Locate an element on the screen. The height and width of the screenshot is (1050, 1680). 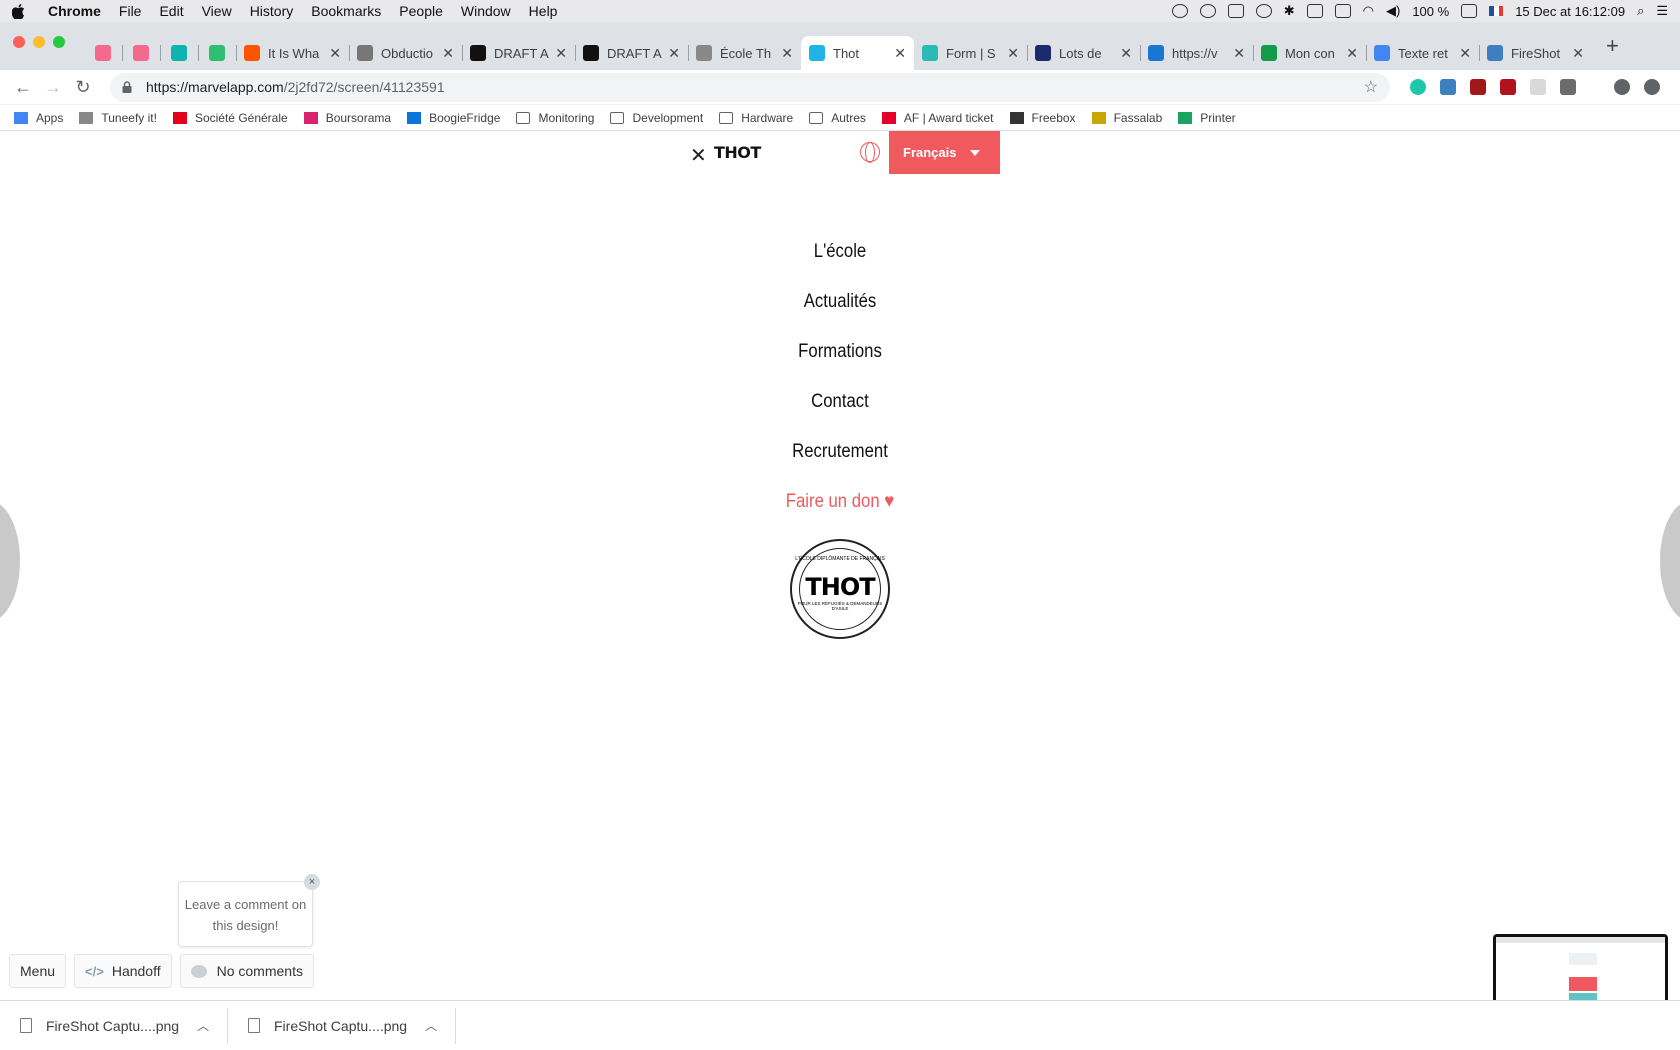
wifi-icon: ◠ is located at coordinates (1368, 11).